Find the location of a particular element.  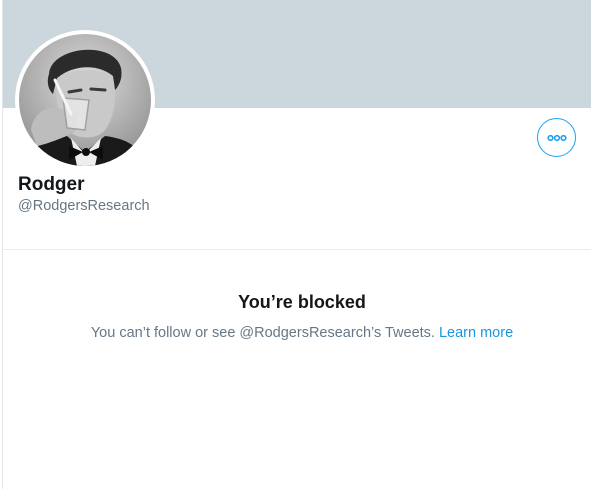

more-horizontal-icon is located at coordinates (556, 137).